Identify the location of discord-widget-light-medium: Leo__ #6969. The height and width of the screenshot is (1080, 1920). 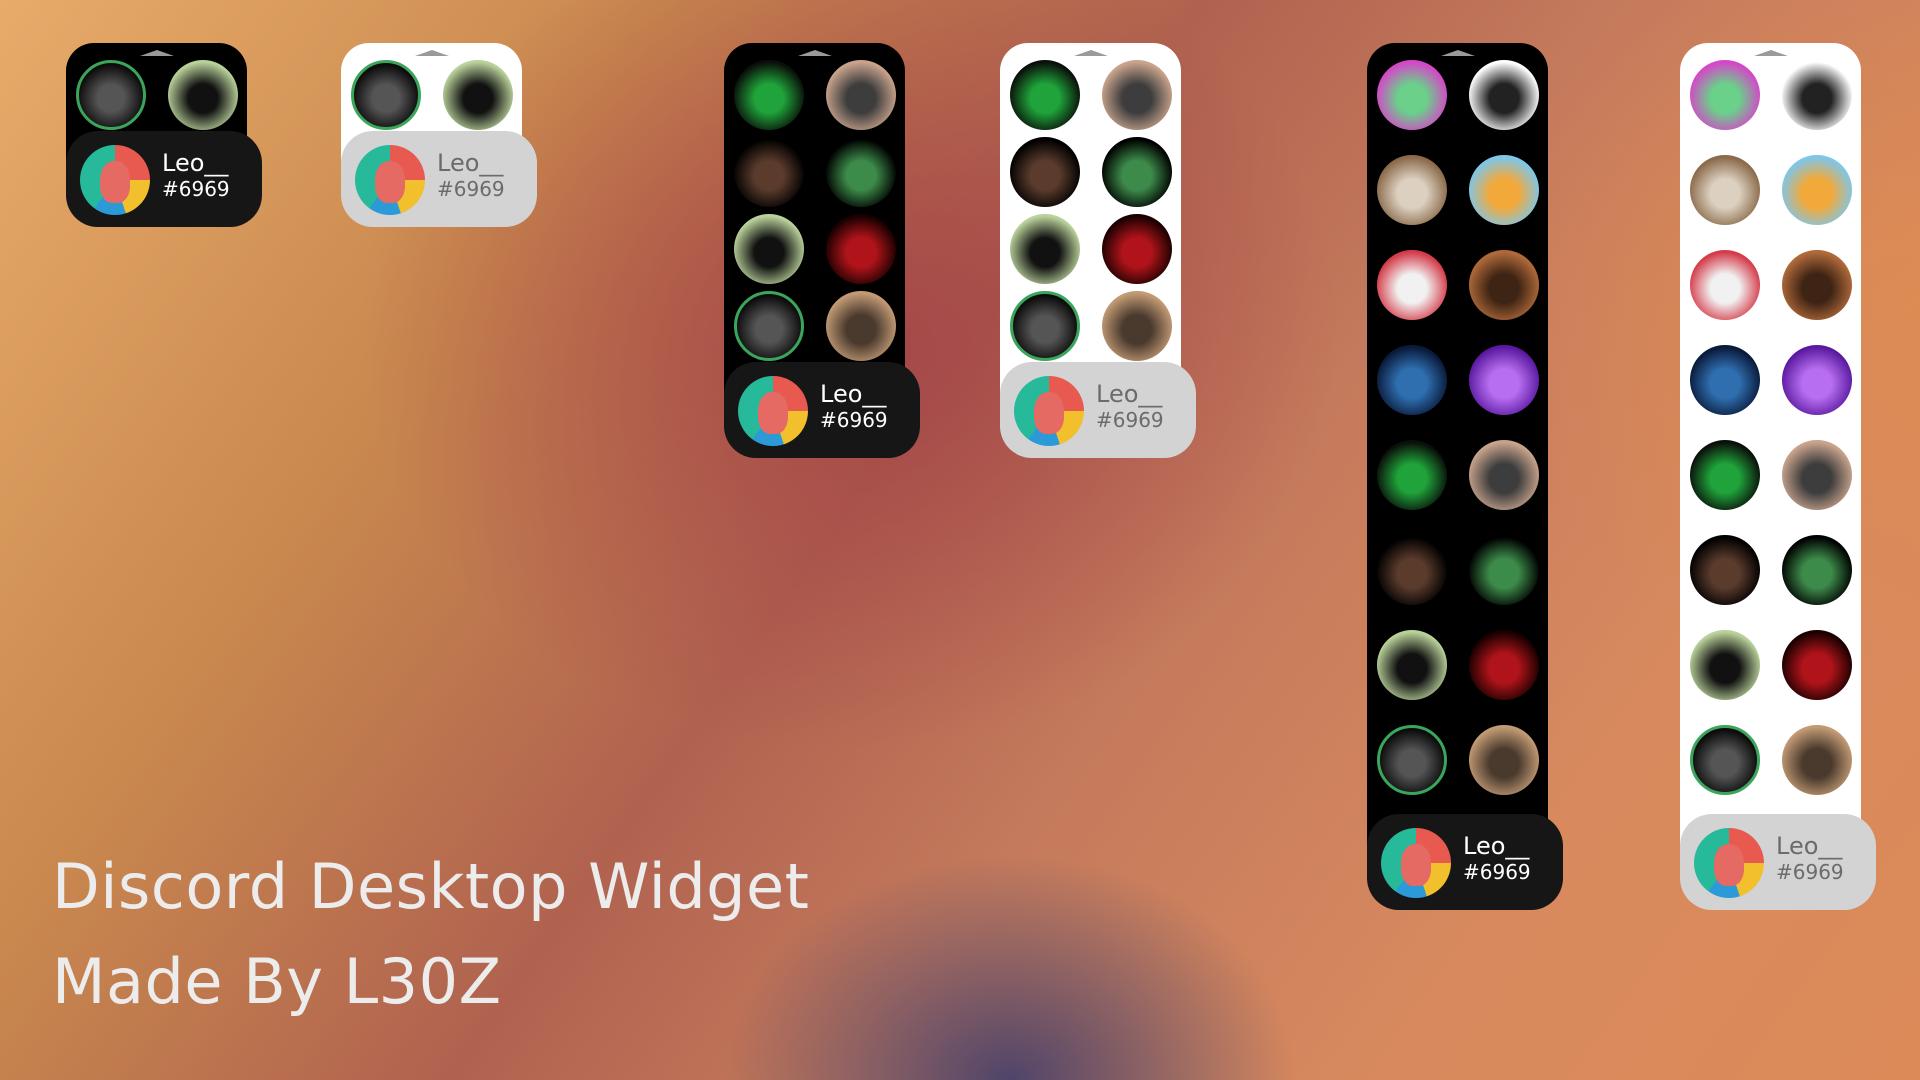
(1098, 250).